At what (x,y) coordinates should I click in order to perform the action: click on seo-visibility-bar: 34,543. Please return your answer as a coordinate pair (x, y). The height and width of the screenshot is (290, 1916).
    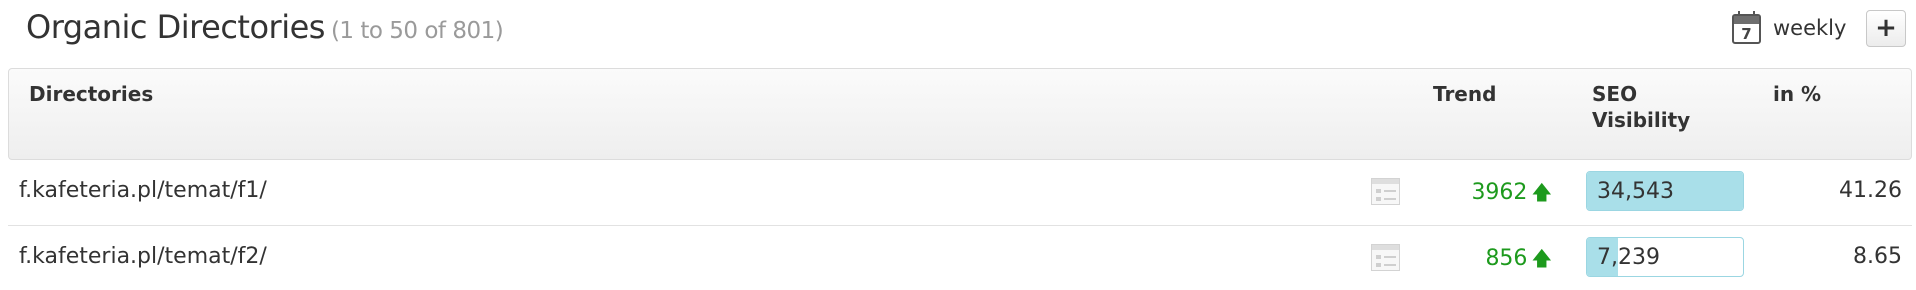
    Looking at the image, I should click on (1665, 191).